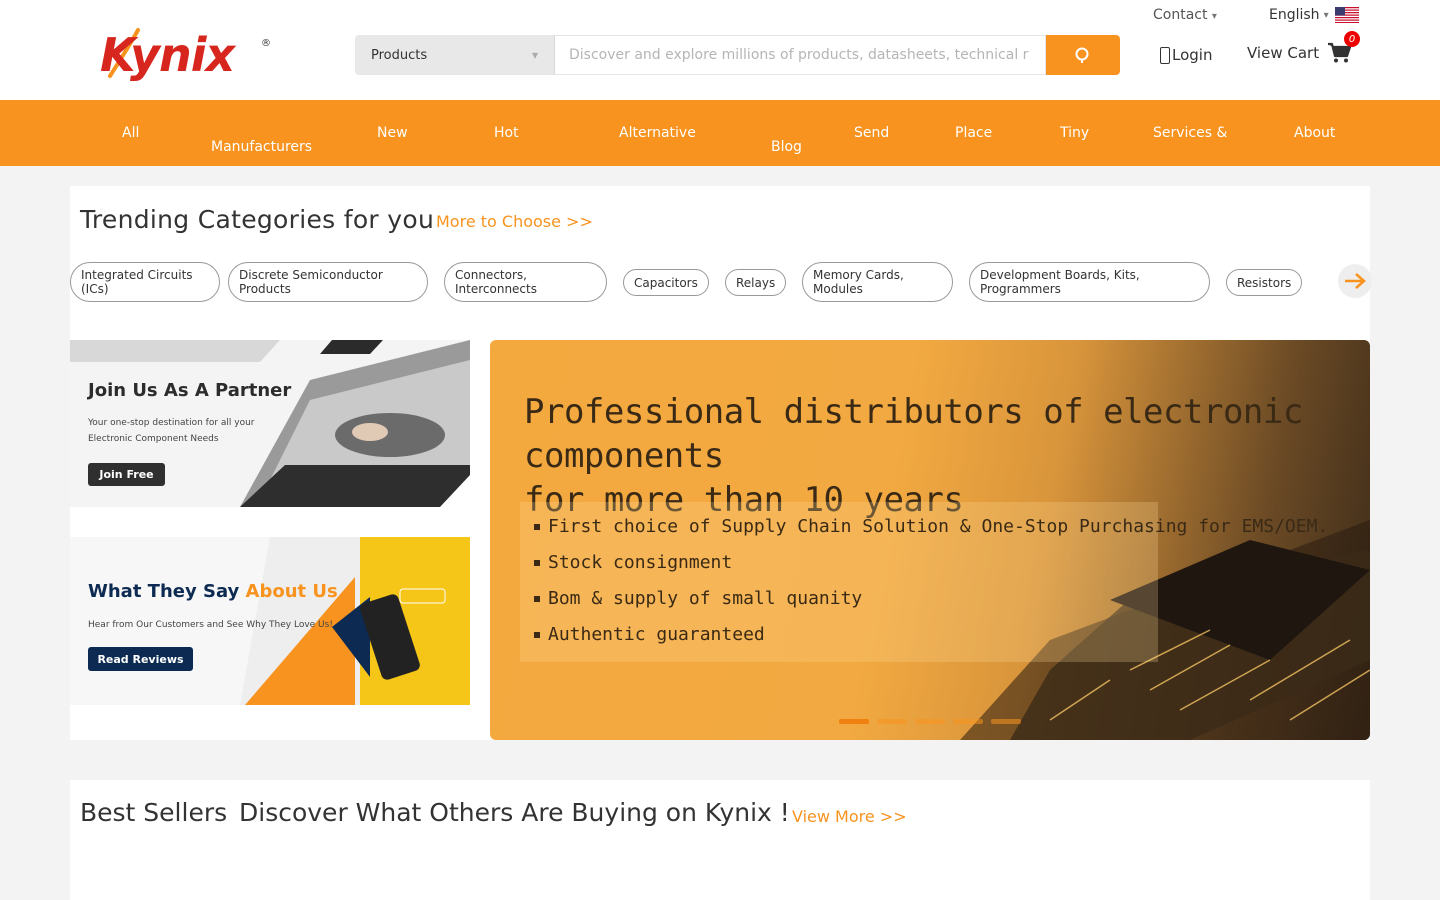 The height and width of the screenshot is (900, 1440). I want to click on nav-item-tiny: Tiny, so click(1074, 133).